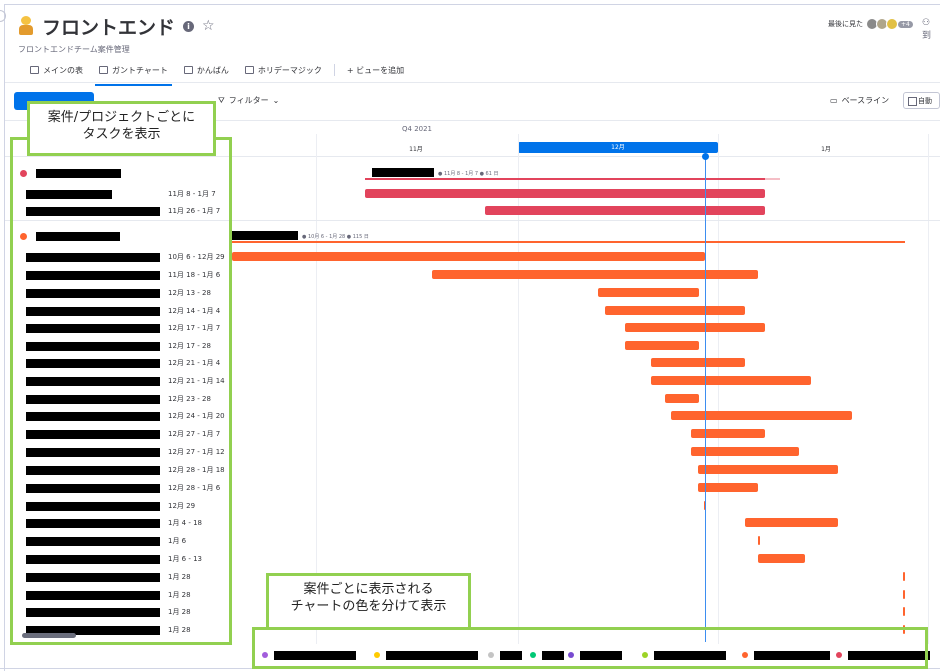 The height and width of the screenshot is (671, 940). I want to click on task-list-callout: 案件/プロジェクトごとに タスクを表示, so click(121, 128).